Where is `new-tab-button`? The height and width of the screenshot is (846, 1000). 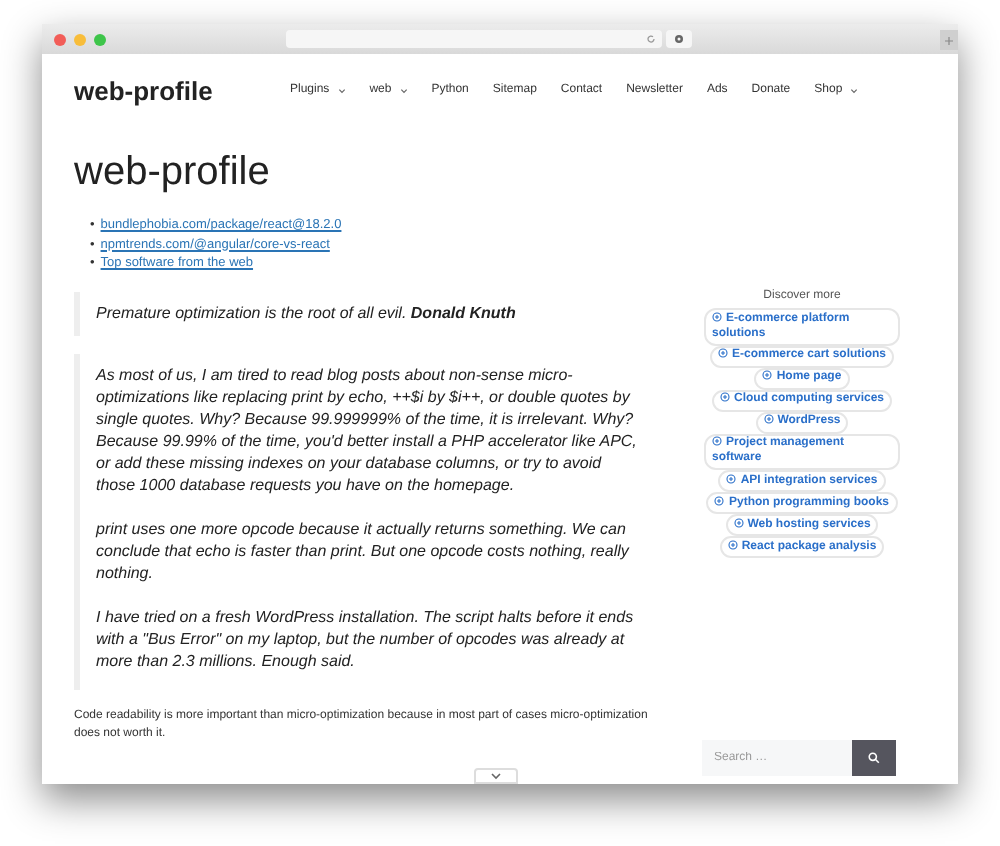 new-tab-button is located at coordinates (949, 40).